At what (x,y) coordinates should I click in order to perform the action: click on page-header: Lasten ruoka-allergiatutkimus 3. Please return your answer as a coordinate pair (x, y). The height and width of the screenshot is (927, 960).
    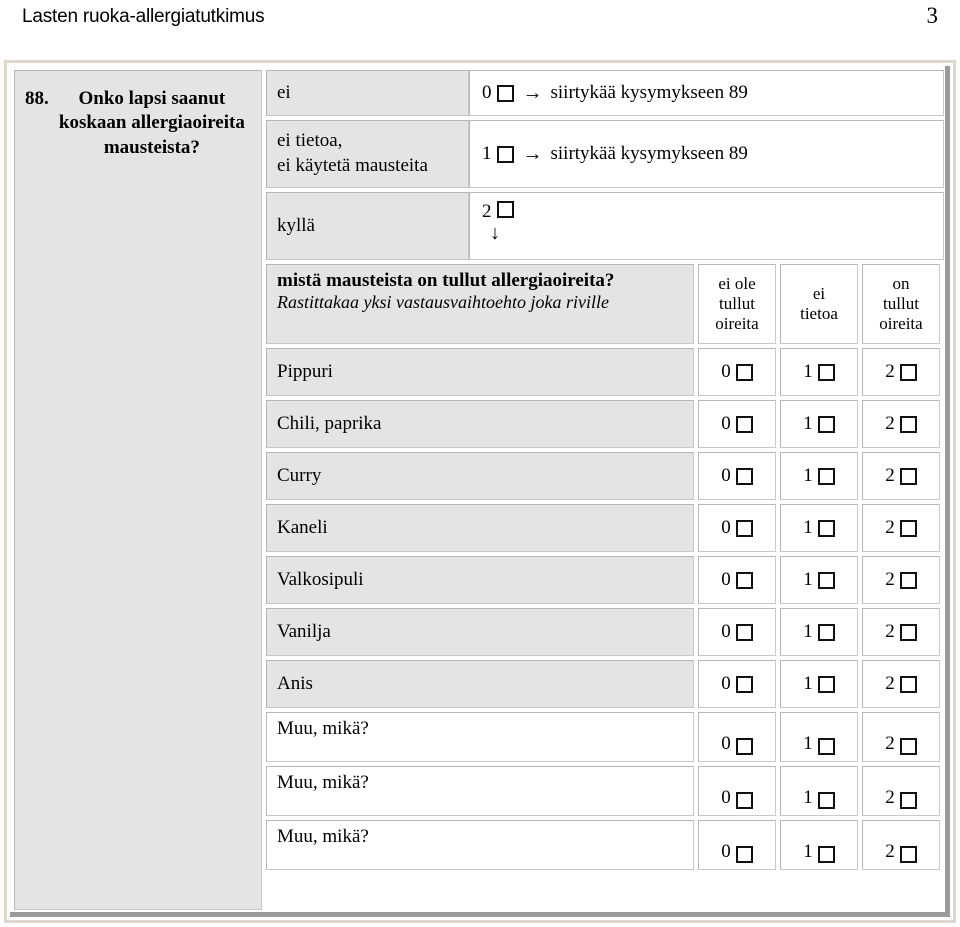
    Looking at the image, I should click on (480, 26).